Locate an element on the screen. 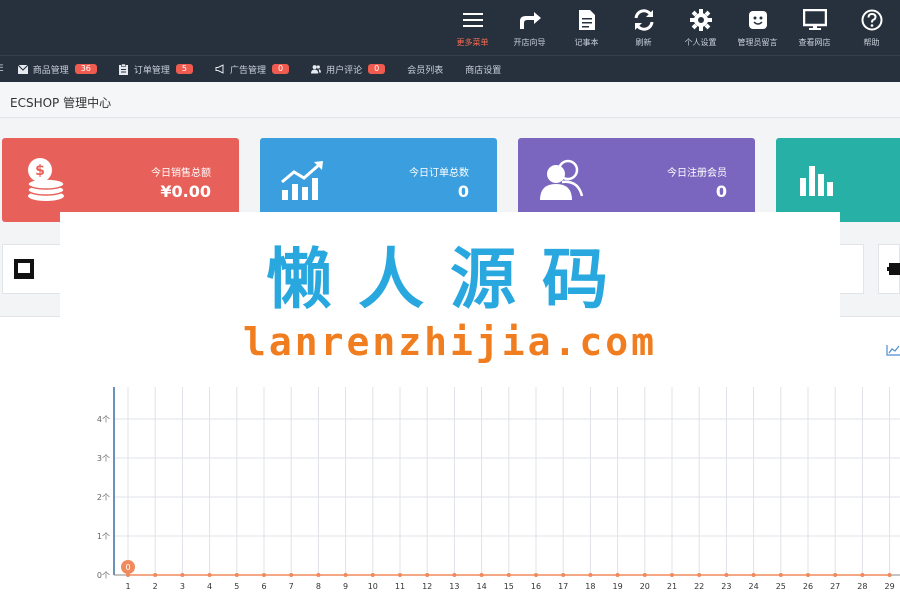 This screenshot has width=900, height=600. personal-settings-button: 个人设置 is located at coordinates (700, 27).